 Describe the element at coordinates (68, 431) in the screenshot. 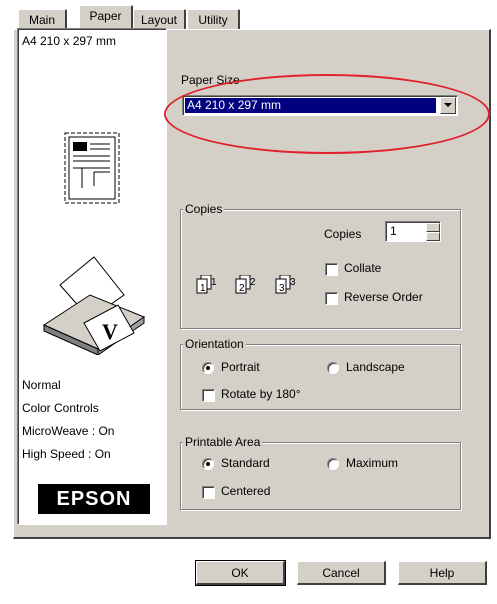

I see `preview-setting-microweave: MicroWeave : On` at that location.